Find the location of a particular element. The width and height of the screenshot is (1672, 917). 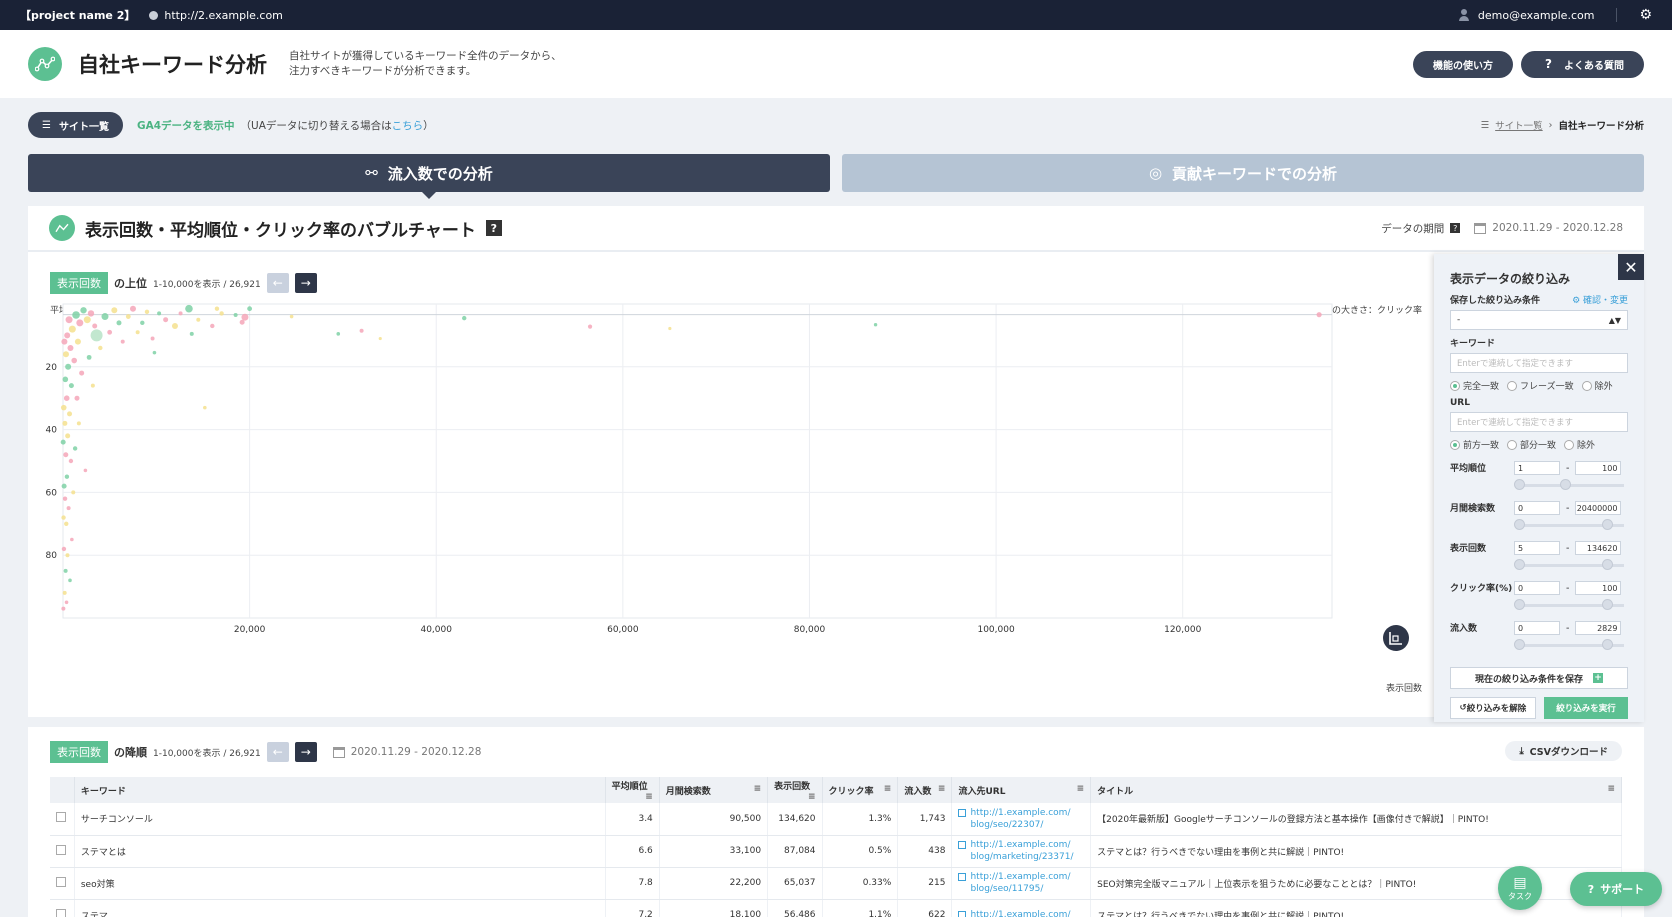

column-header: 平均順位 ≡ is located at coordinates (632, 790).